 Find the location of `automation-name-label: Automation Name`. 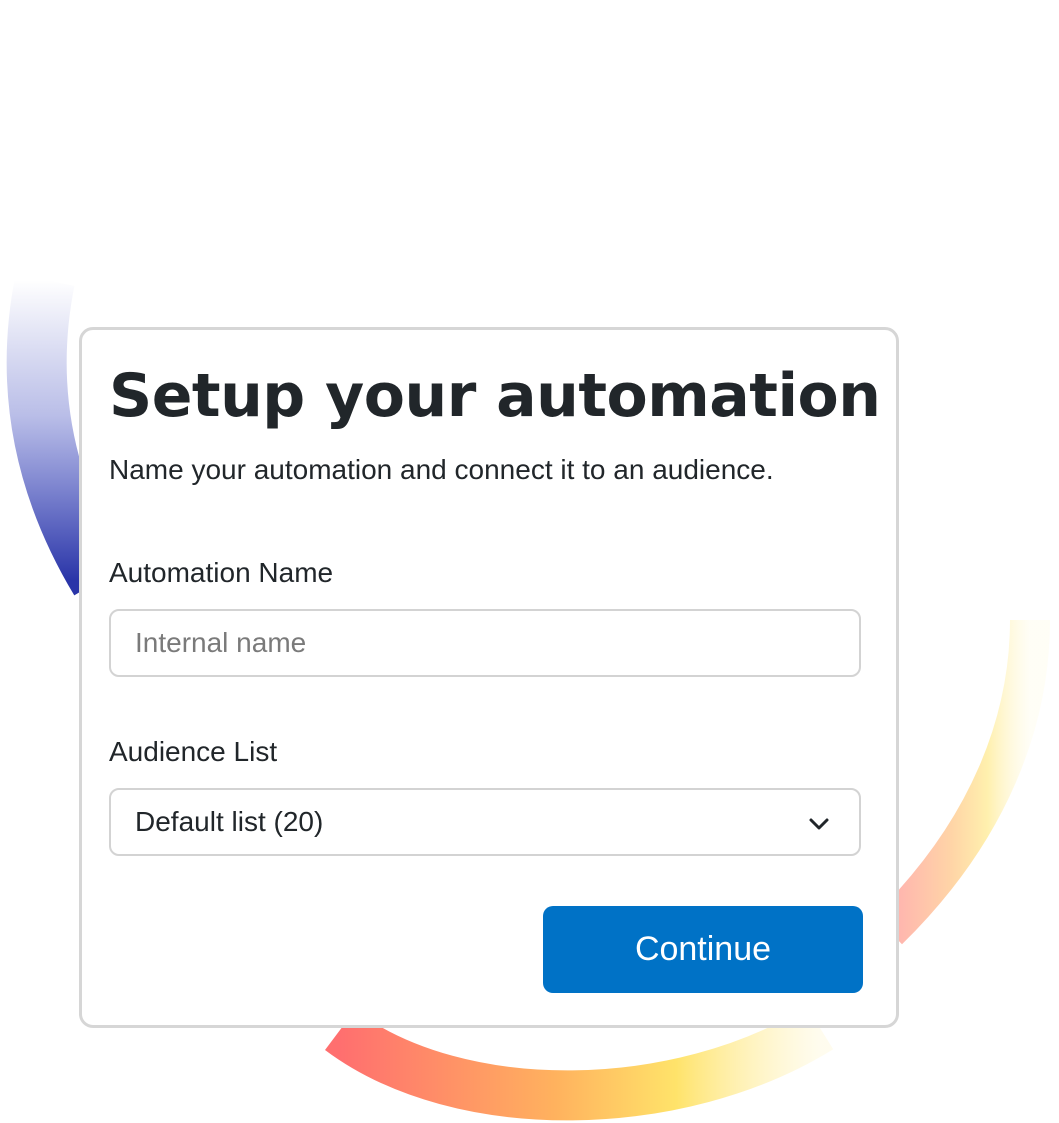

automation-name-label: Automation Name is located at coordinates (221, 572).